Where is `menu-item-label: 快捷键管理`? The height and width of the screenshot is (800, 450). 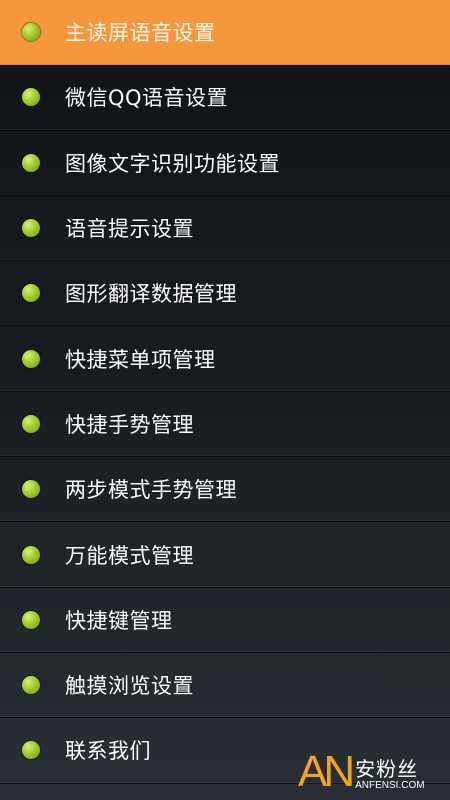
menu-item-label: 快捷键管理 is located at coordinates (119, 620).